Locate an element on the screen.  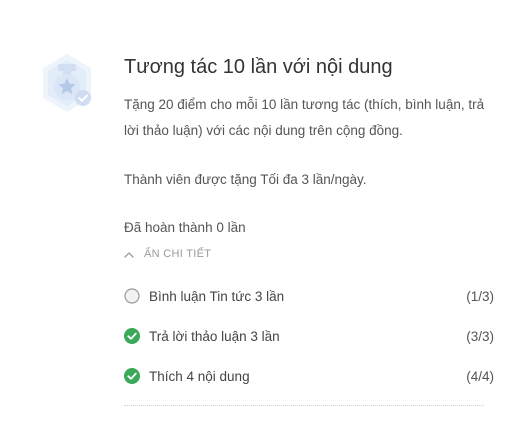
task-item: Thích 4 nội dung (4/4) is located at coordinates (309, 376).